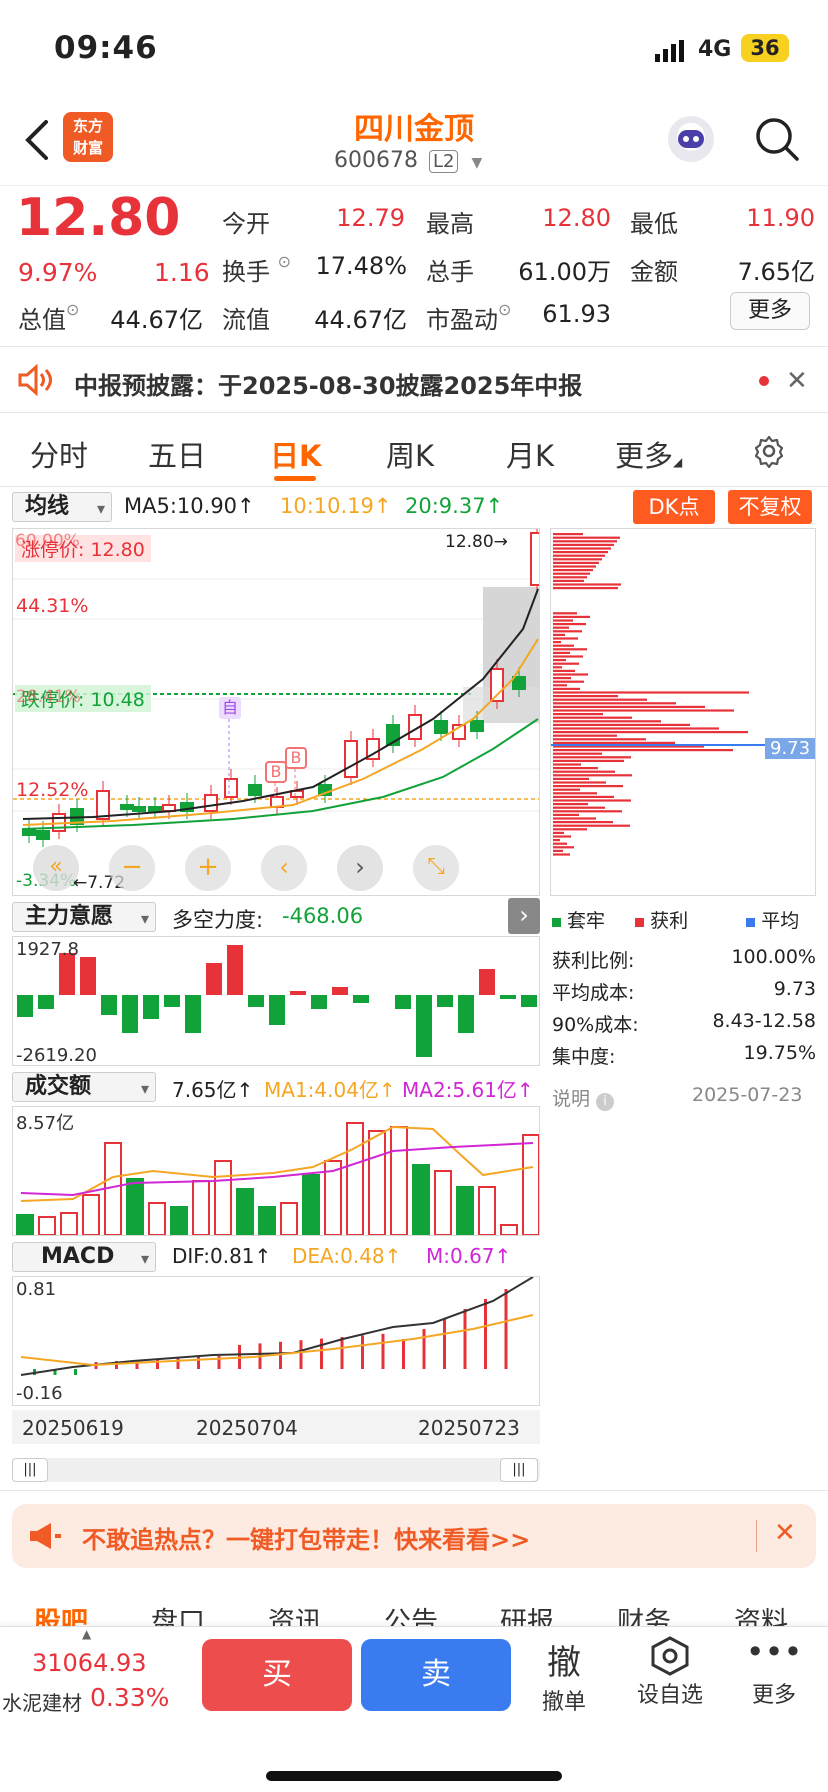 This screenshot has width=828, height=1792. Describe the element at coordinates (84, 1087) in the screenshot. I see `turnover-selector: 成交额` at that location.